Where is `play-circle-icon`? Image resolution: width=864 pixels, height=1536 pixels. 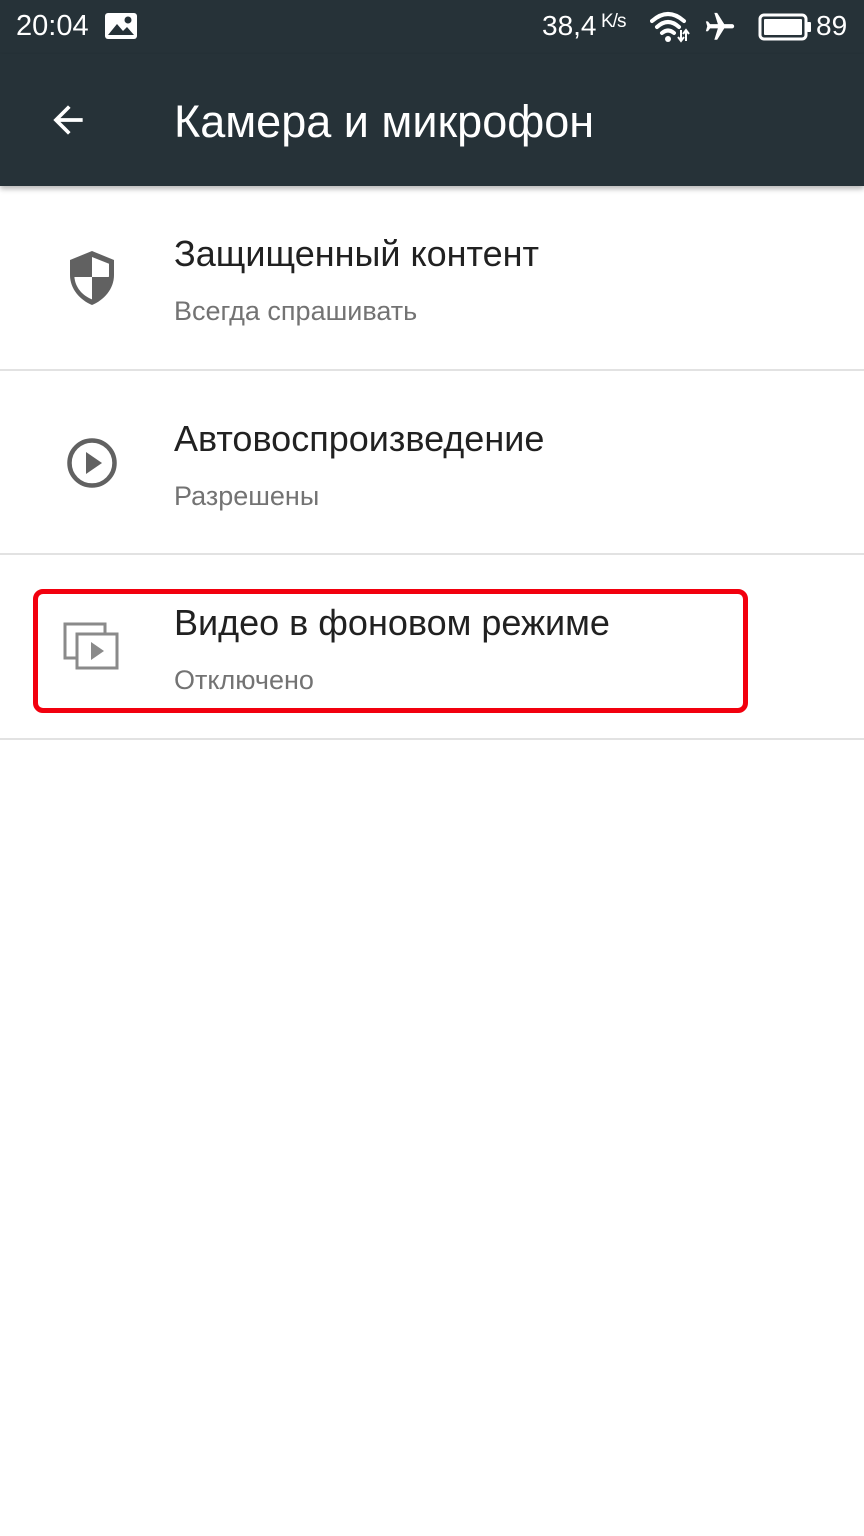 play-circle-icon is located at coordinates (92, 463).